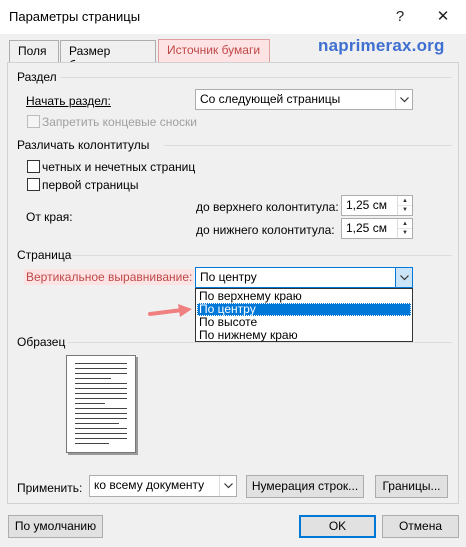 The height and width of the screenshot is (547, 466). I want to click on suppress-endnotes-label: Запретить концевые сноски, so click(120, 122).